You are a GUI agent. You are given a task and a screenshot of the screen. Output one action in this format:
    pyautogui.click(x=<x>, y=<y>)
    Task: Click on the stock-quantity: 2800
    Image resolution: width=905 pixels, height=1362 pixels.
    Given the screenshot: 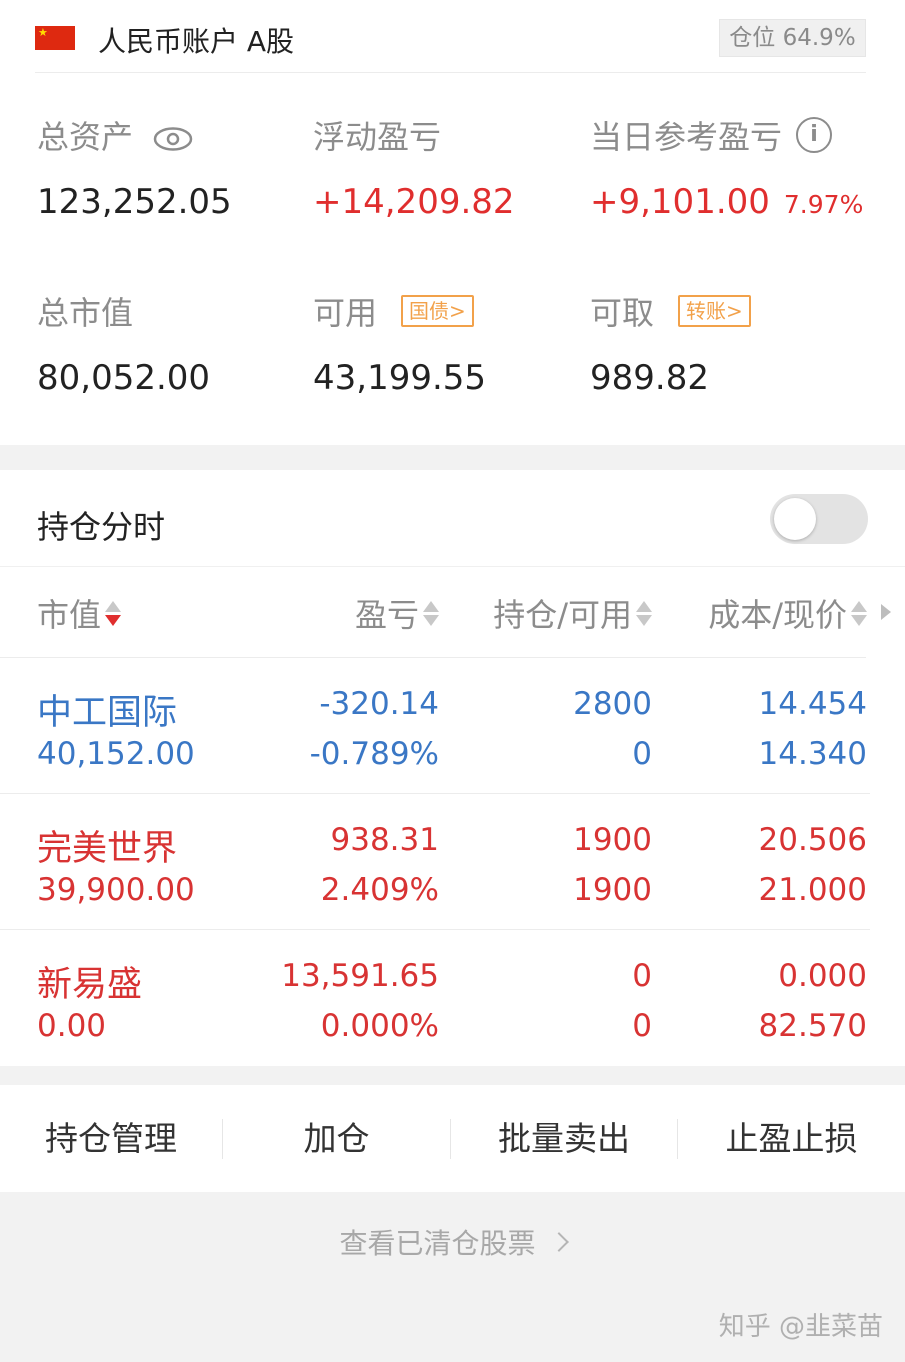 What is the action you would take?
    pyautogui.click(x=612, y=704)
    